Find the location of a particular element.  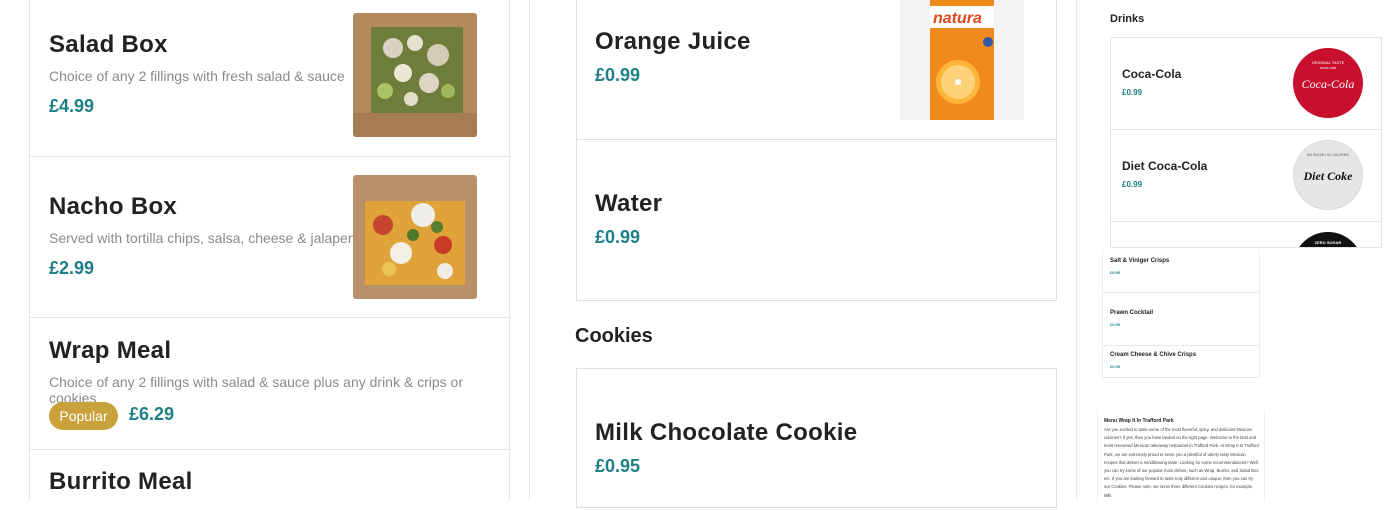

section-heading-cookies: Cookies is located at coordinates (614, 336).